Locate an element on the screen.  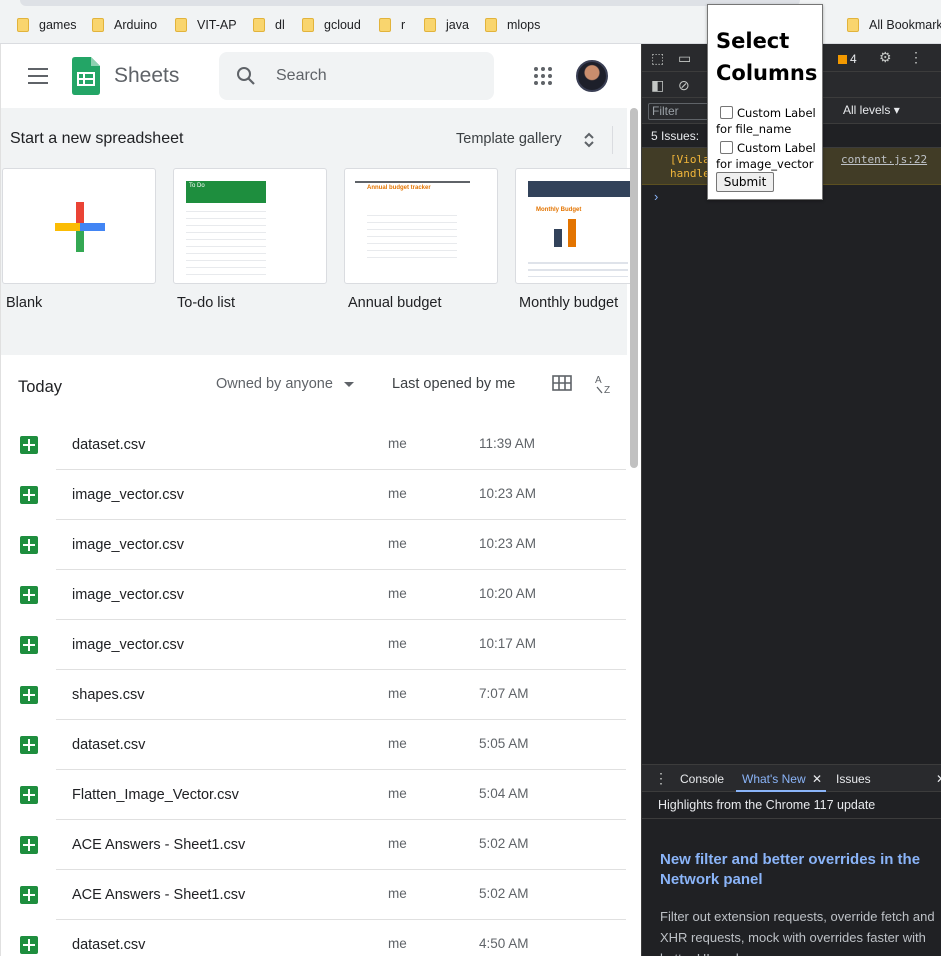
file-row: image_vector.csv me 10:20 AM is located at coordinates (314, 595).